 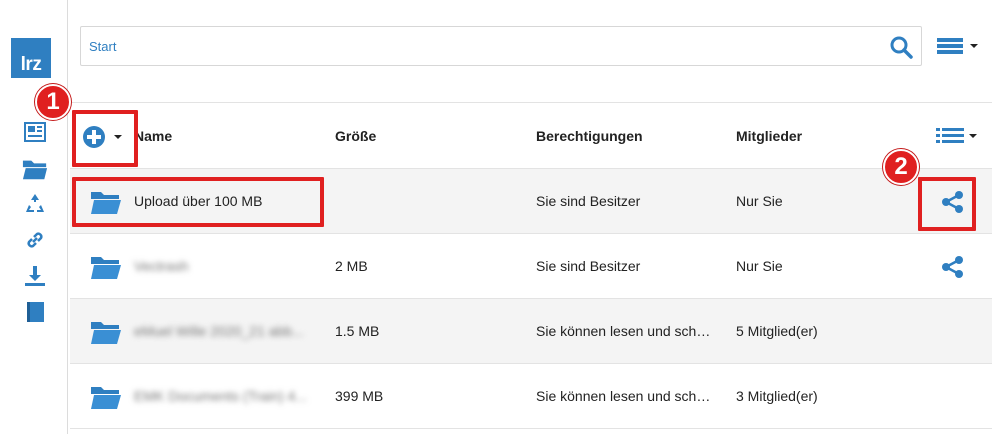 What do you see at coordinates (777, 331) in the screenshot?
I see `file-members: 5 Mitglied(er)` at bounding box center [777, 331].